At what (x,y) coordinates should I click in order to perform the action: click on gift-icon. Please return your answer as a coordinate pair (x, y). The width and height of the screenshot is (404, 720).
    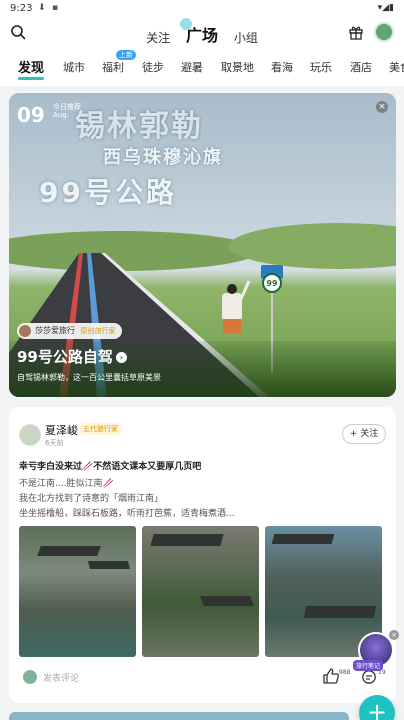
    Looking at the image, I should click on (356, 32).